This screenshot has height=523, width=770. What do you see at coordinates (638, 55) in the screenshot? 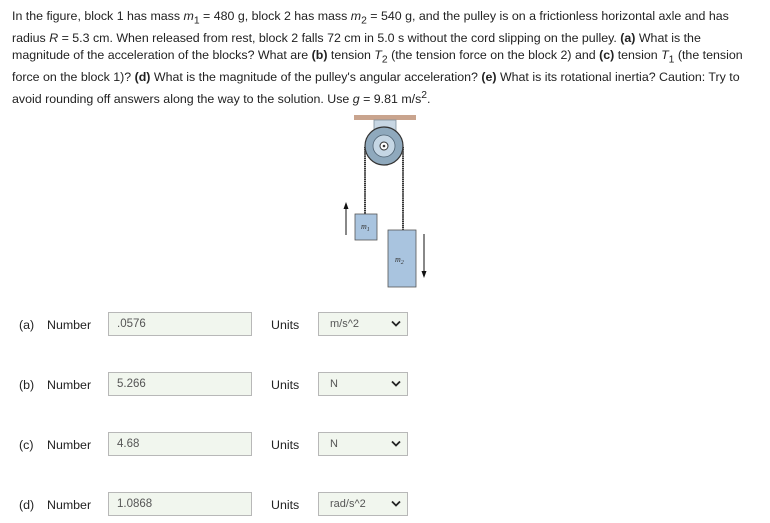
I see `question-c-text: tension` at bounding box center [638, 55].